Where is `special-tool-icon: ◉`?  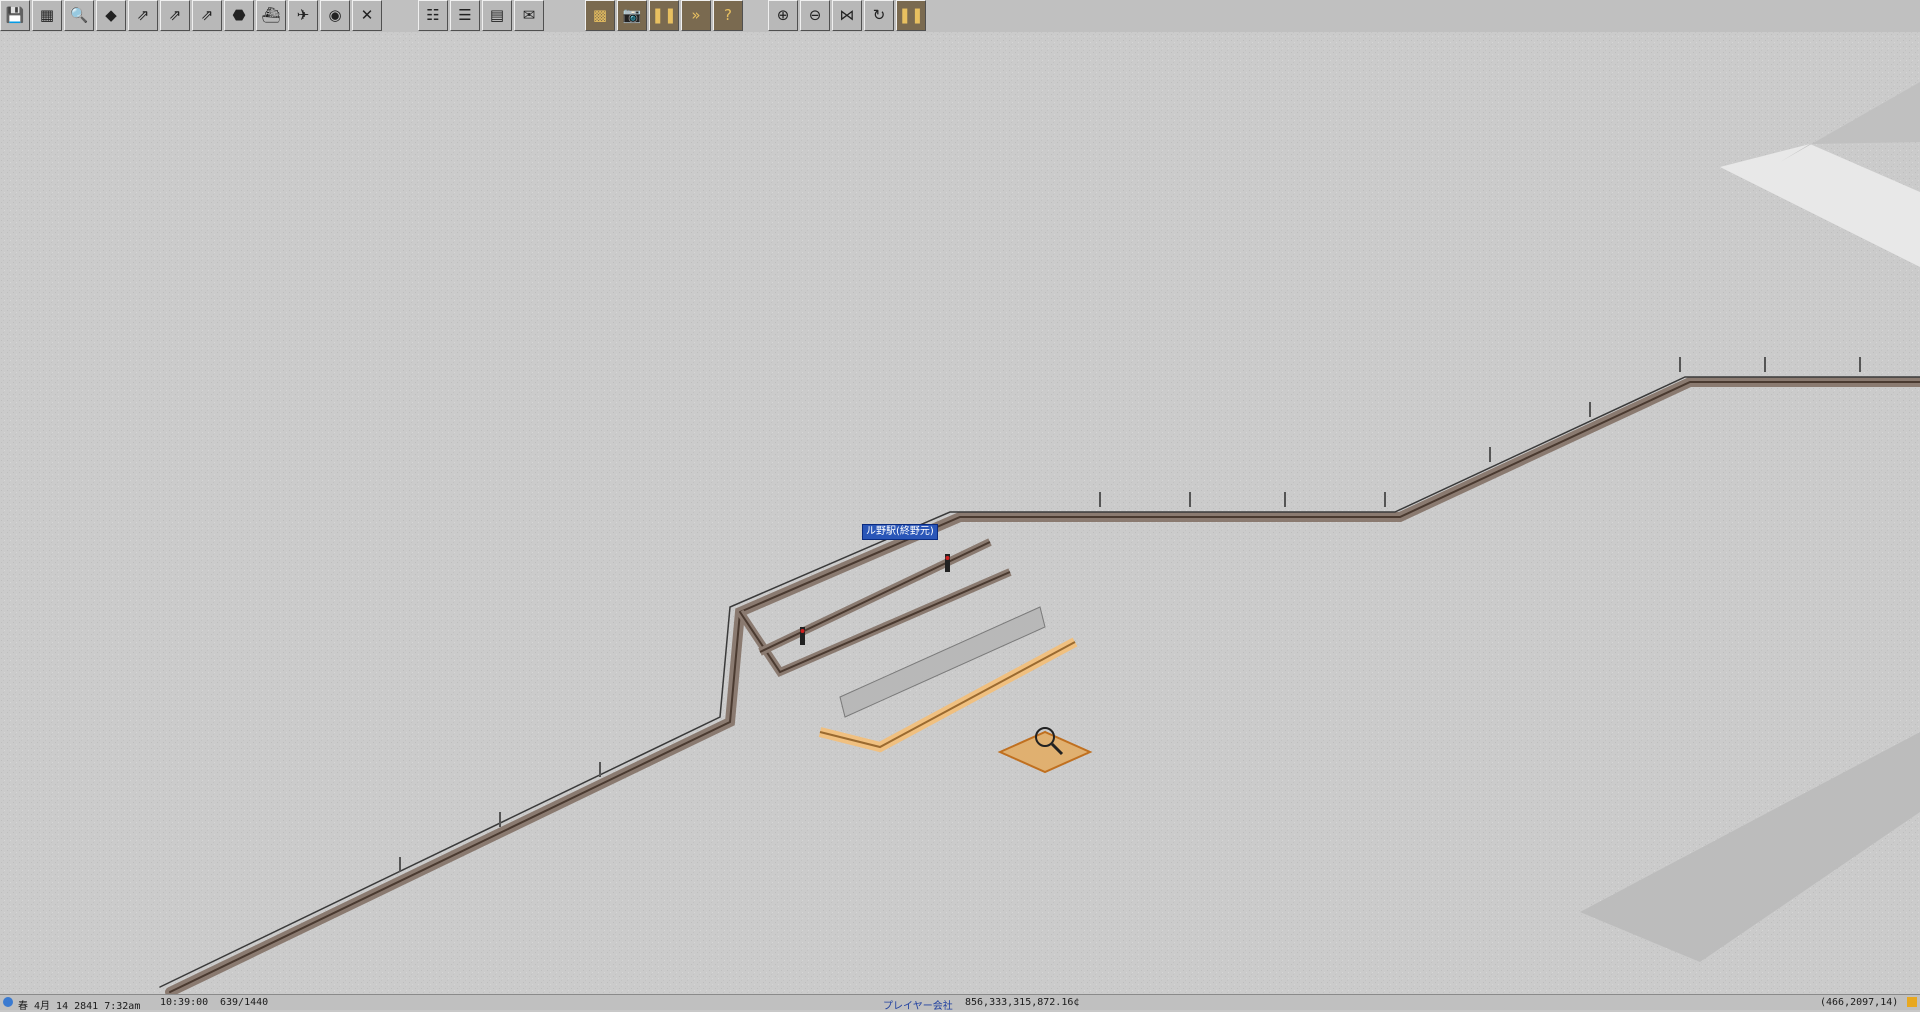
special-tool-icon: ◉ is located at coordinates (335, 15).